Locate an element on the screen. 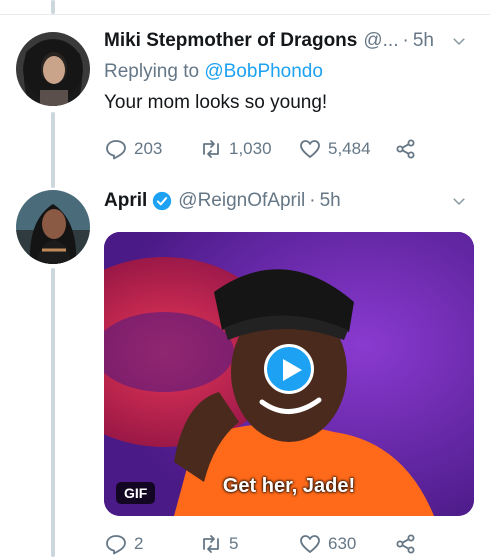 This screenshot has height=557, width=490. reply-count: 203 is located at coordinates (148, 148).